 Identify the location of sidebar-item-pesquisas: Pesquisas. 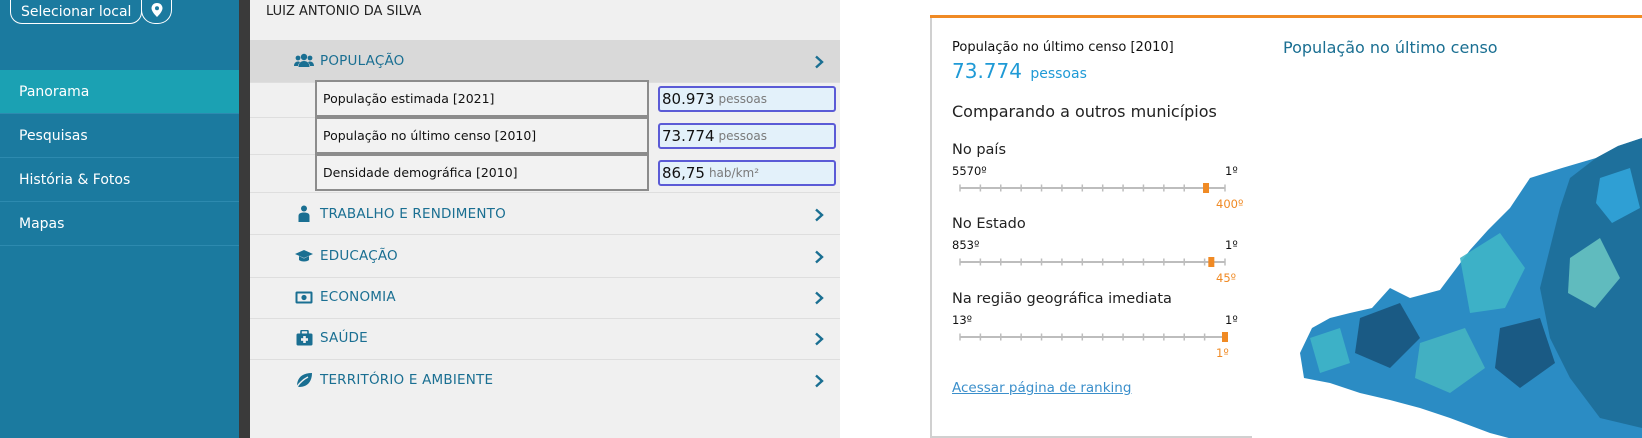
(119, 136).